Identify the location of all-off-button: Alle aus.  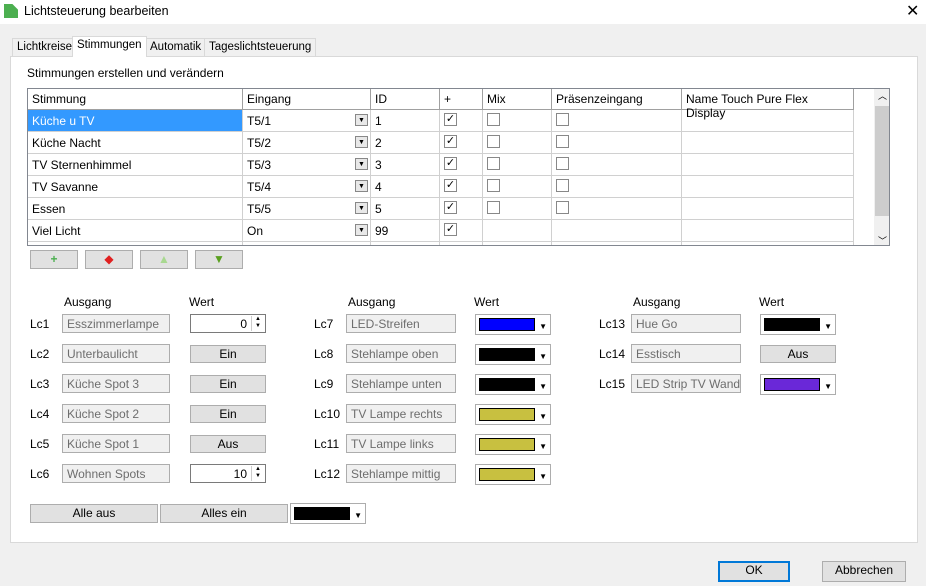
(94, 513).